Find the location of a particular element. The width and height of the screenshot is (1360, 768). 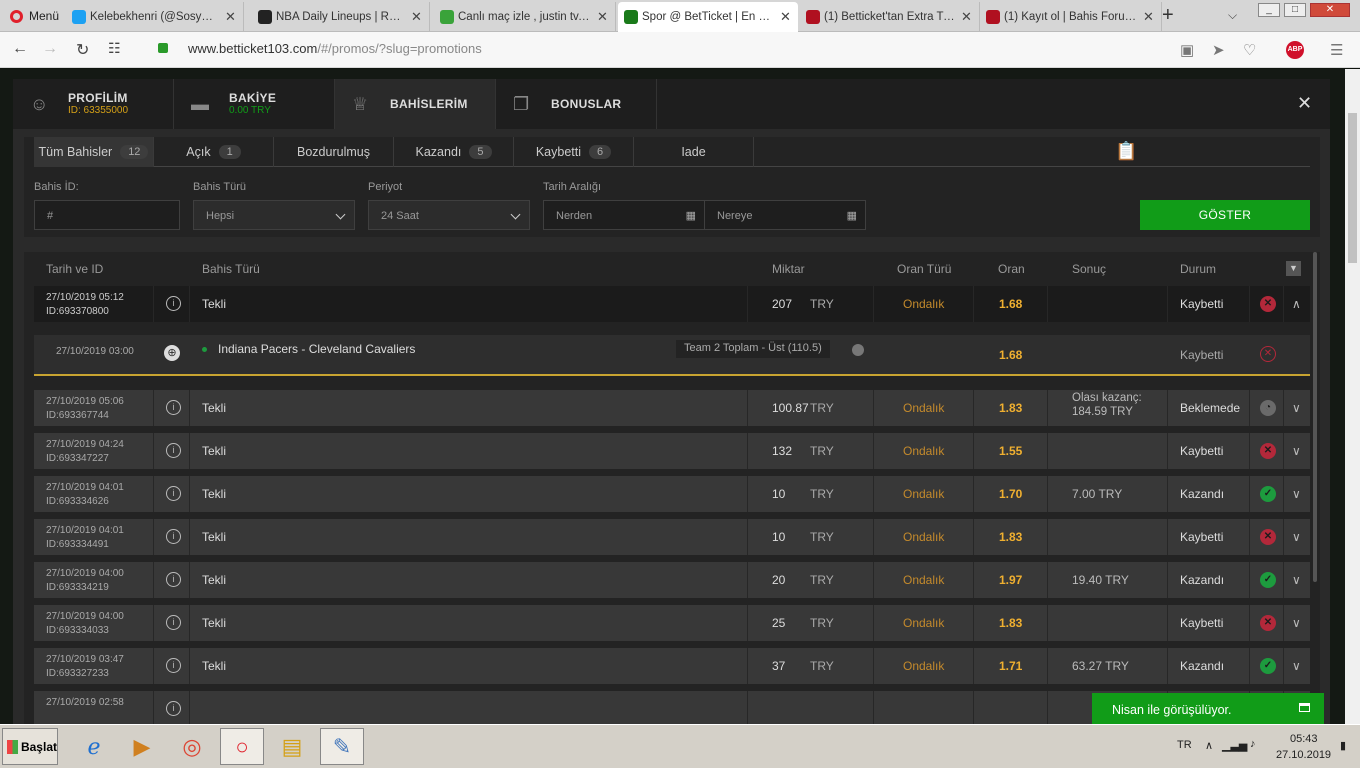

settings-sliders-icon: ☰ is located at coordinates (1336, 50).